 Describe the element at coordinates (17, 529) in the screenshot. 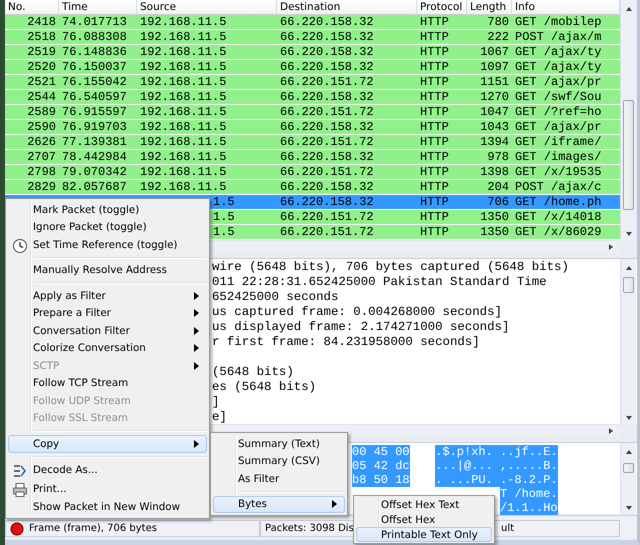

I see `record-indicator-icon` at that location.